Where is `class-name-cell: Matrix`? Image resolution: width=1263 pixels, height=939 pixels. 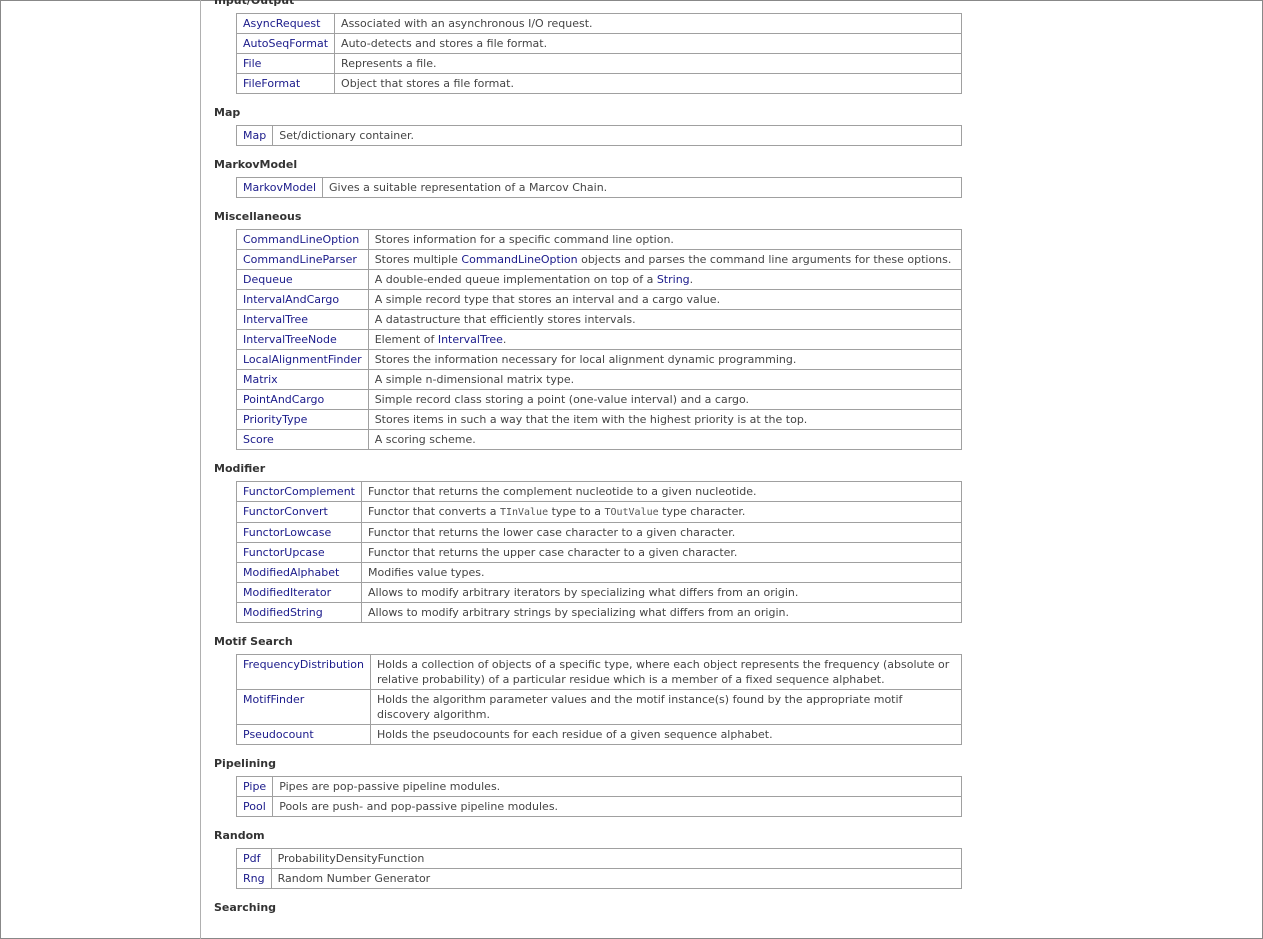
class-name-cell: Matrix is located at coordinates (302, 379).